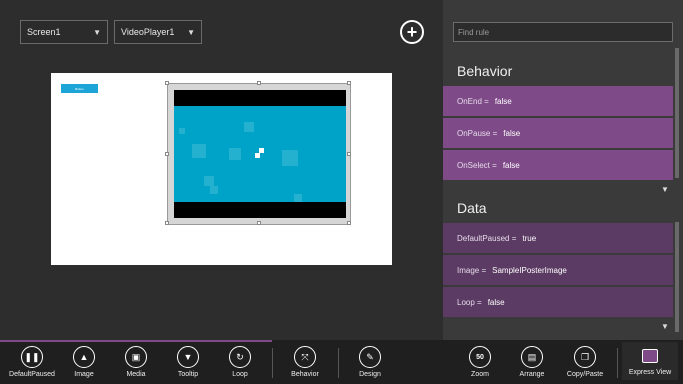  What do you see at coordinates (558, 238) in the screenshot?
I see `rule-defaultpaused: DefaultPaused = true` at bounding box center [558, 238].